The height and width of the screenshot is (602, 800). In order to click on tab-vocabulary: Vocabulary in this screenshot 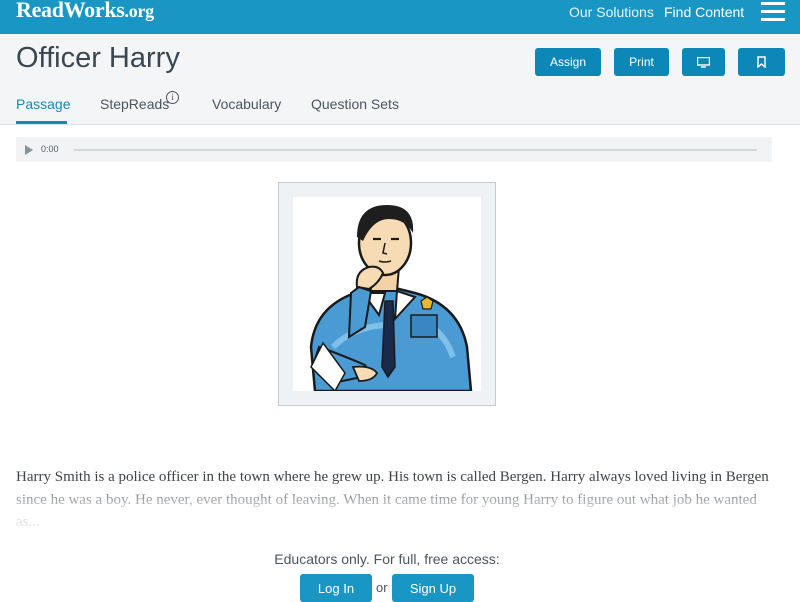, I will do `click(246, 104)`.